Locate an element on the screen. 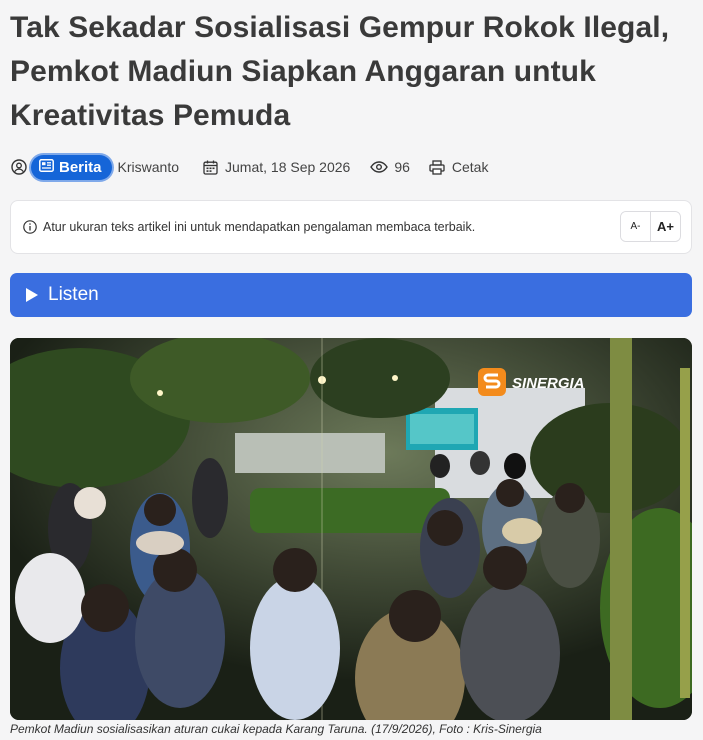 This screenshot has width=703, height=740. calendar-icon is located at coordinates (210, 167).